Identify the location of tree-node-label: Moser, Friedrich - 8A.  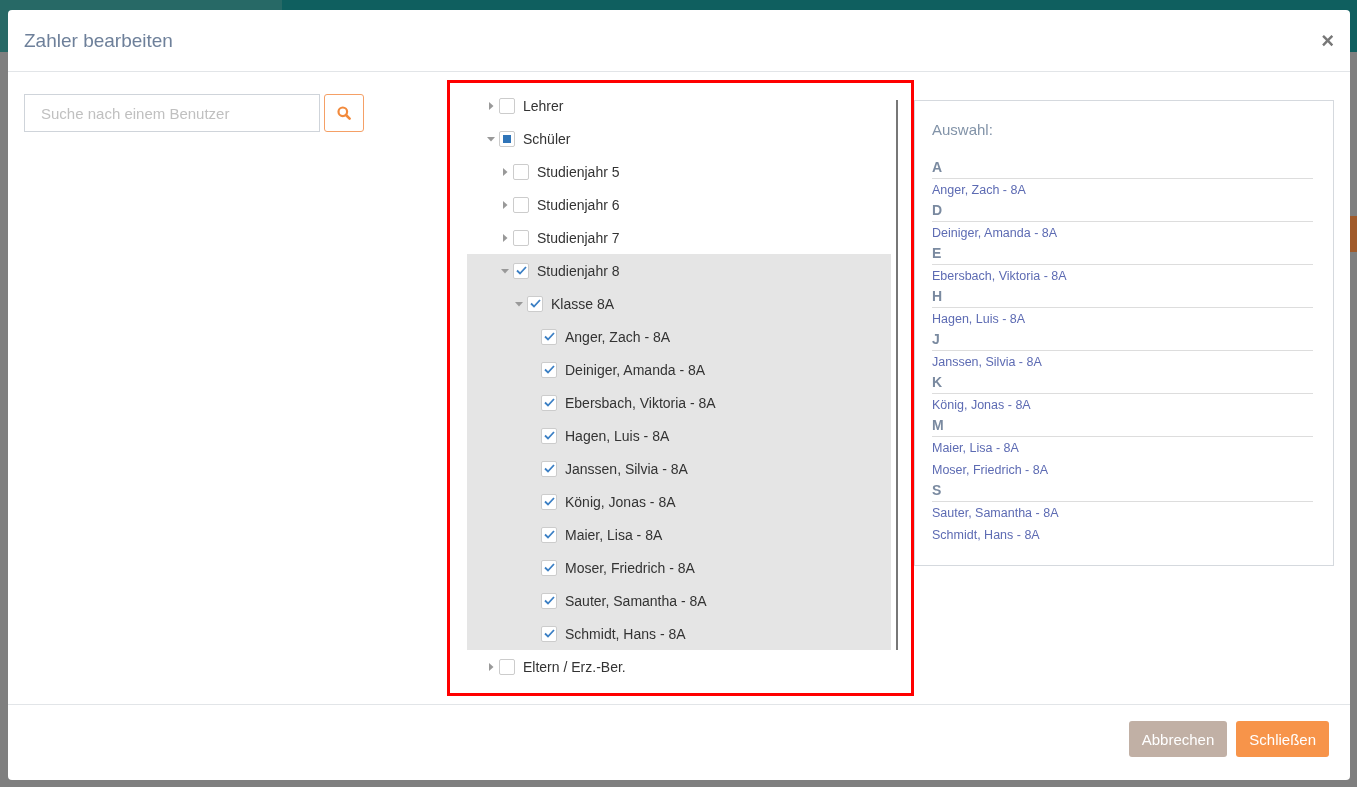
(630, 567).